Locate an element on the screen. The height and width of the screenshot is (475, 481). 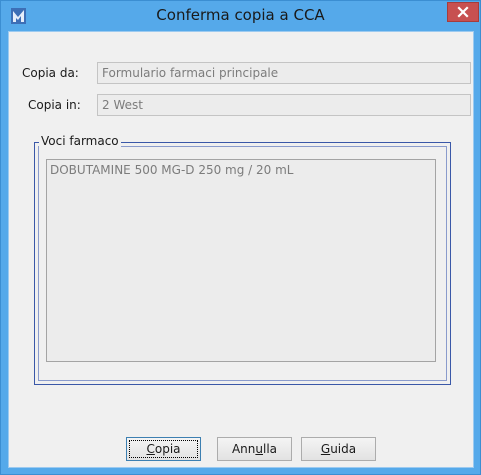
copy-from-field: Formulario farmaci principale is located at coordinates (284, 73).